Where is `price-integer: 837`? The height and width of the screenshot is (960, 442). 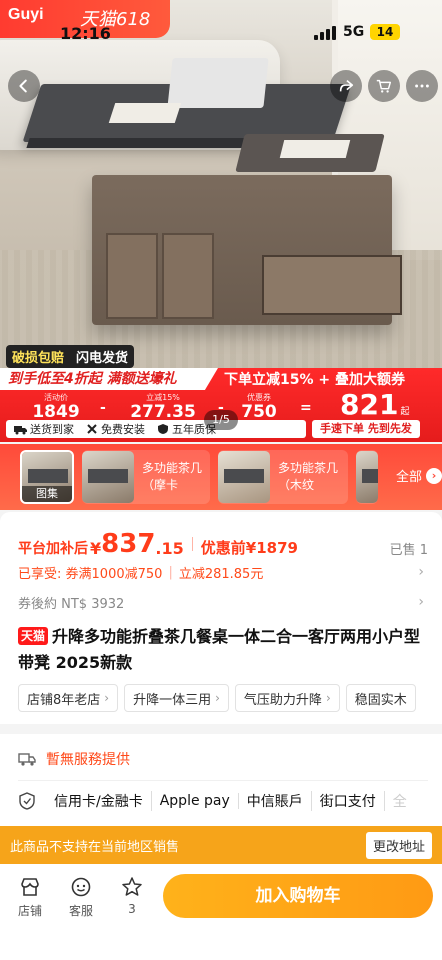 price-integer: 837 is located at coordinates (128, 544).